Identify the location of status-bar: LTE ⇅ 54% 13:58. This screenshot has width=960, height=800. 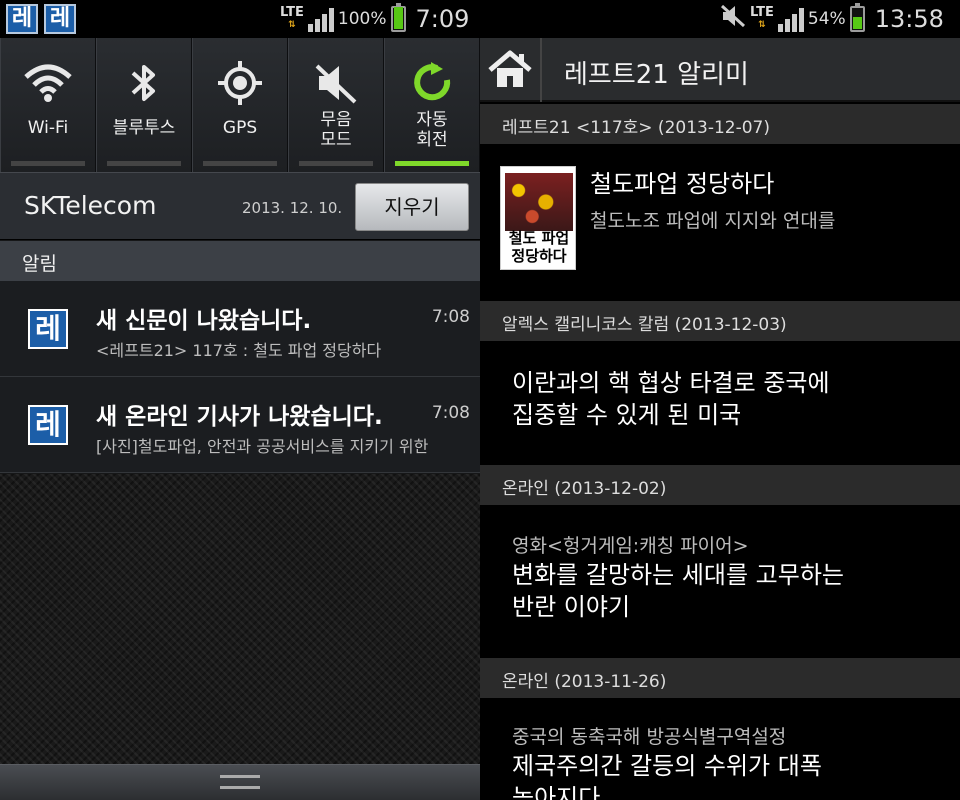
(720, 19).